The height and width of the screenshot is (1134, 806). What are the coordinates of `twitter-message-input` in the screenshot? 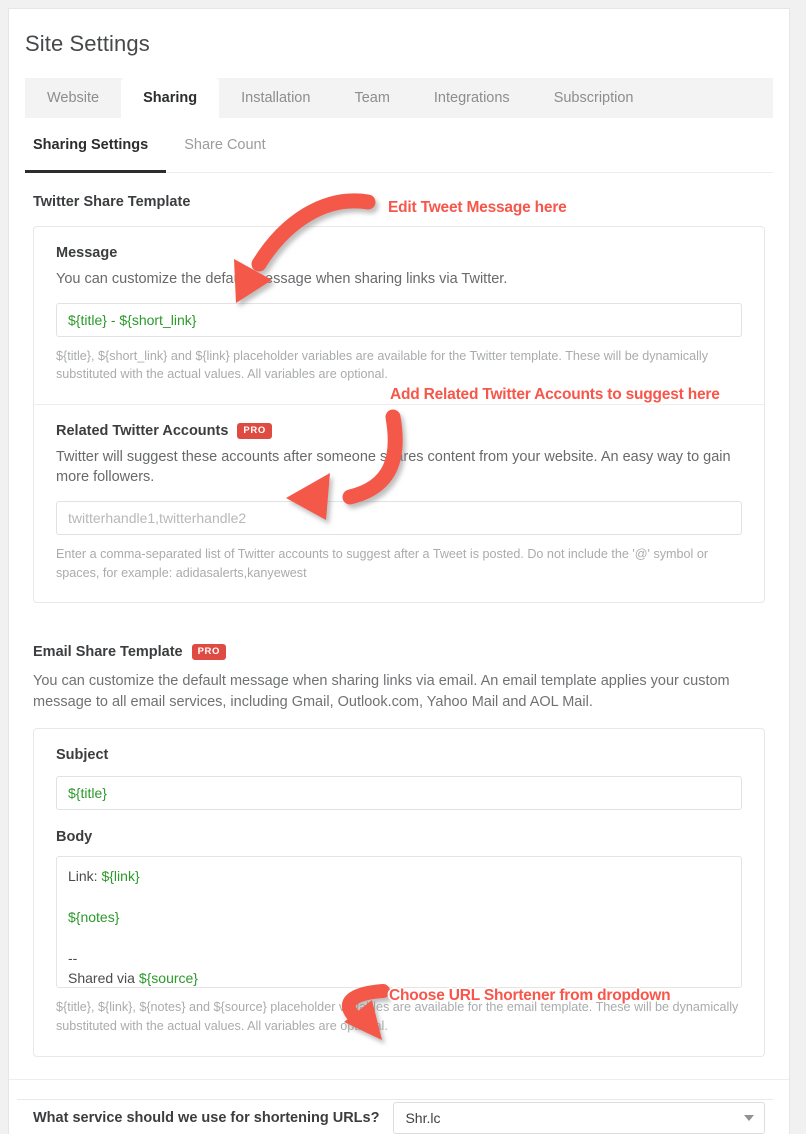 It's located at (399, 319).